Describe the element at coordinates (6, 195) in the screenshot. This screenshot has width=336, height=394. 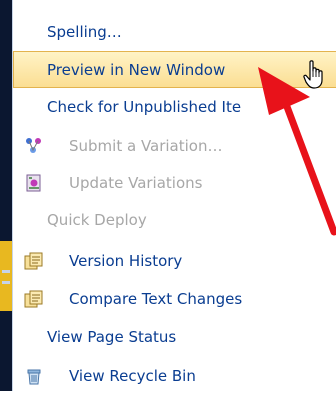
I see `left-page-edge` at that location.